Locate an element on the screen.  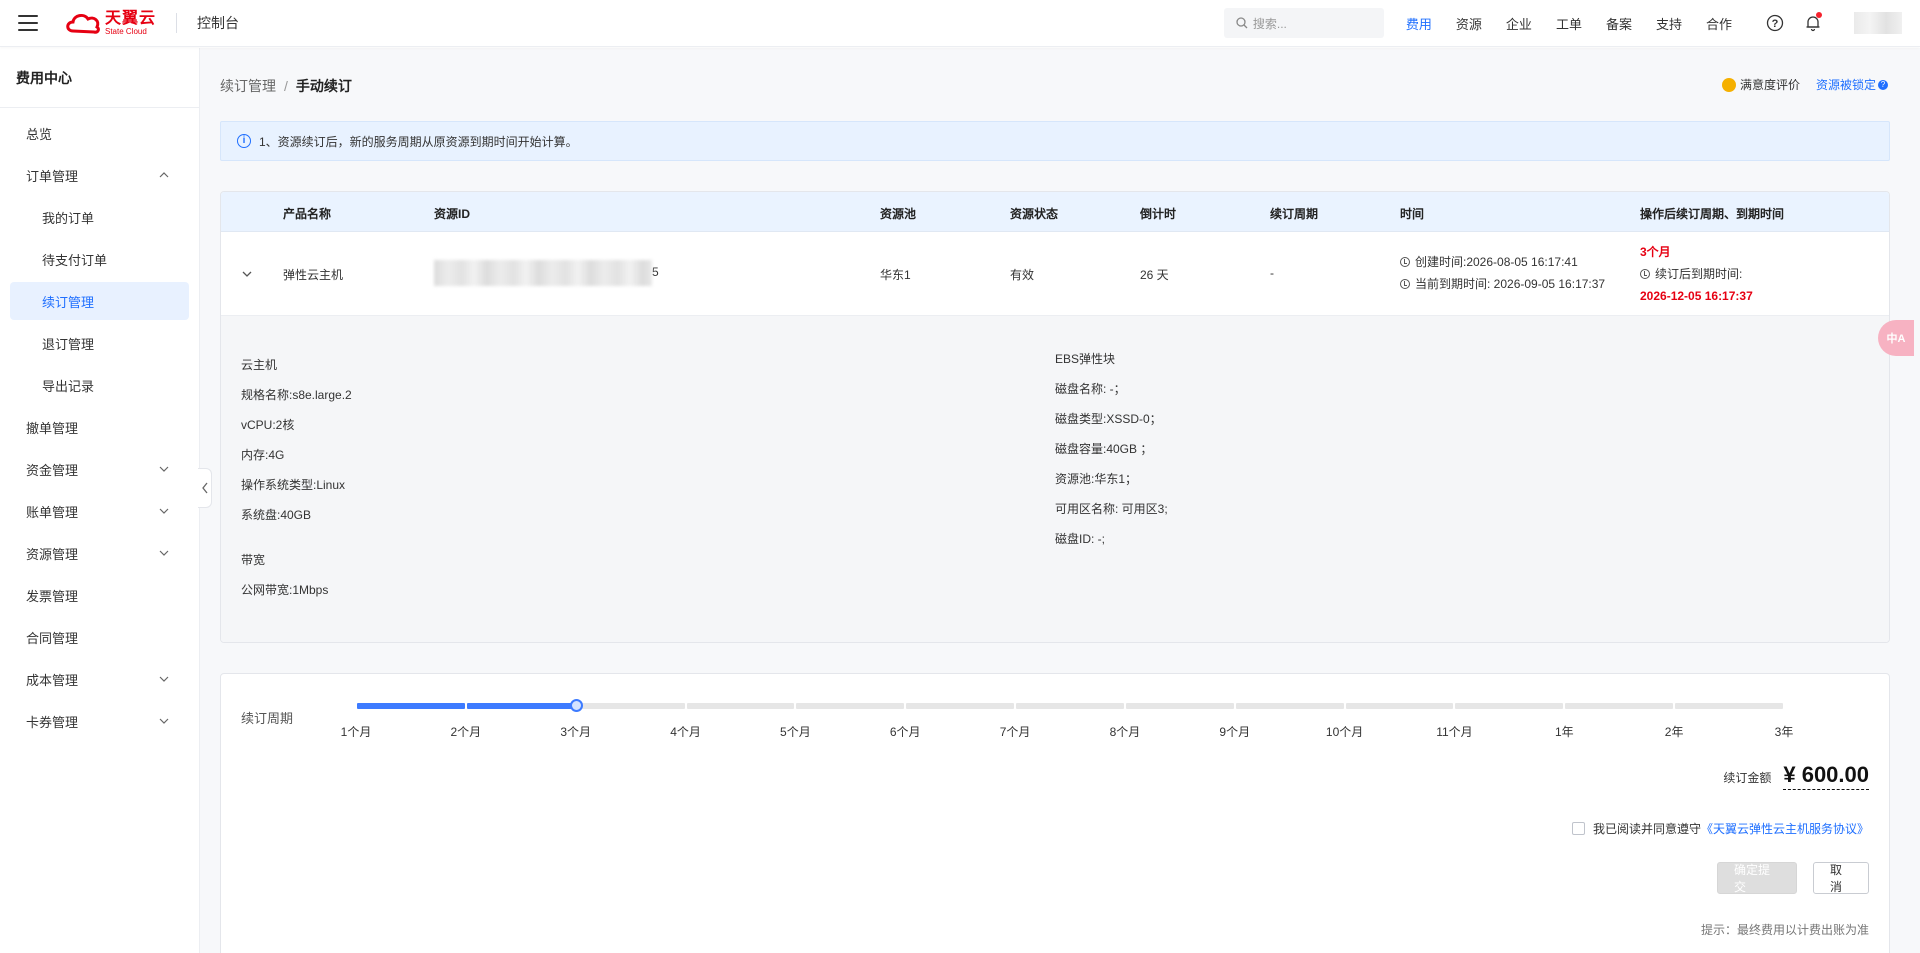
cycle-option-label: 7个月 is located at coordinates (1015, 731).